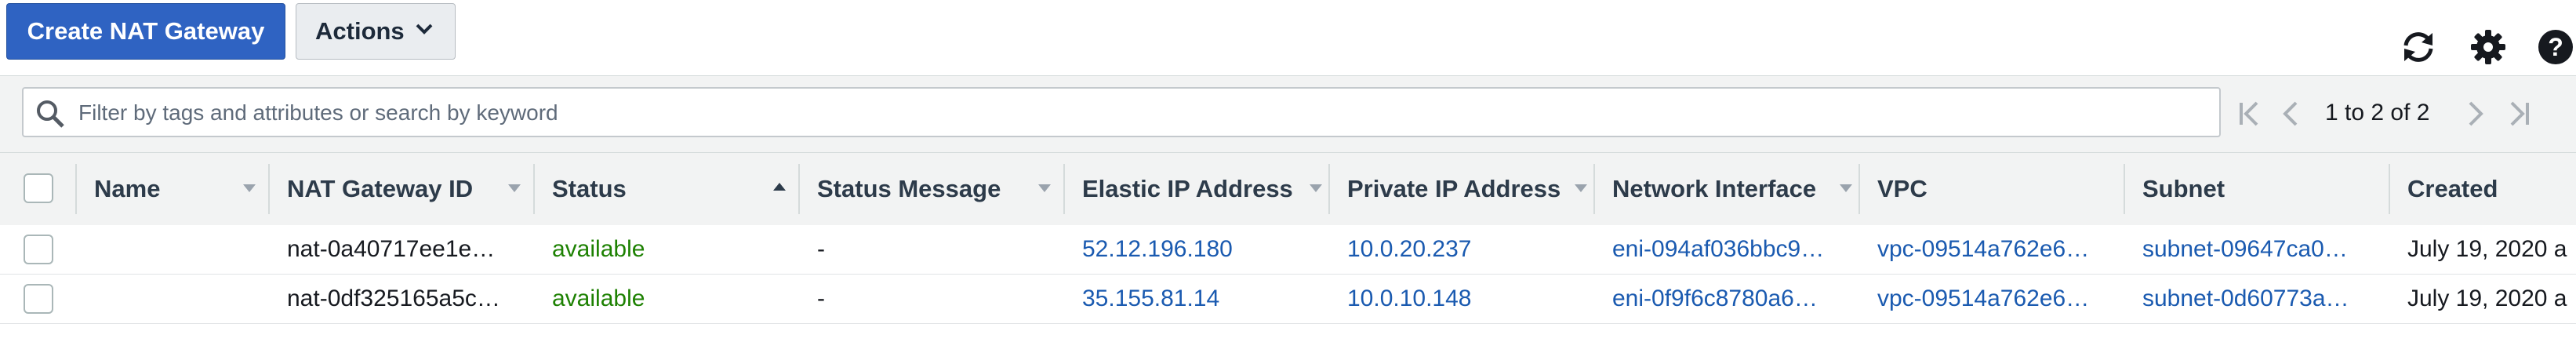  I want to click on actions-label: Actions, so click(360, 31).